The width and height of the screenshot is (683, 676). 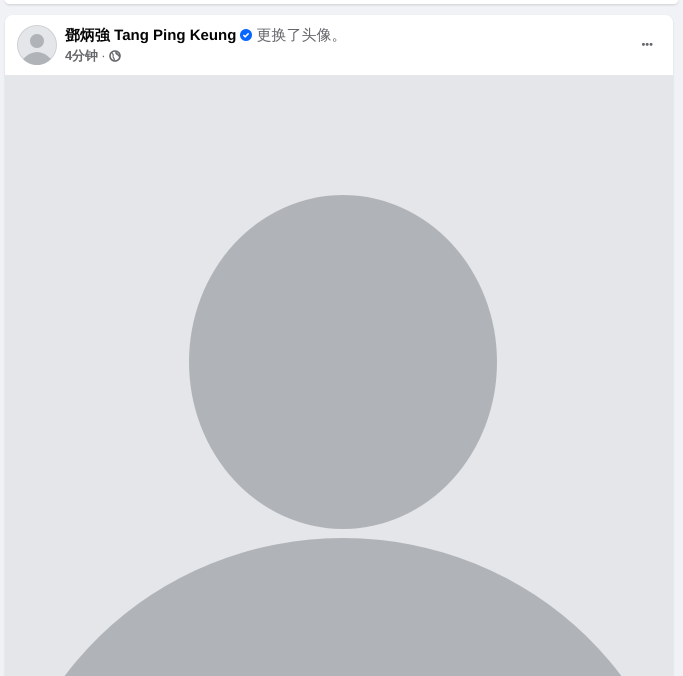 I want to click on timestamp-link: 4分钟, so click(x=81, y=55).